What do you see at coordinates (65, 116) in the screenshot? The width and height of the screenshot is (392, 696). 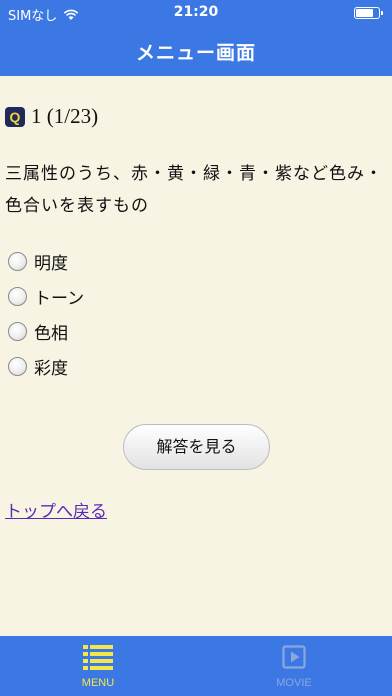 I see `question-number: 1 (1/23)` at bounding box center [65, 116].